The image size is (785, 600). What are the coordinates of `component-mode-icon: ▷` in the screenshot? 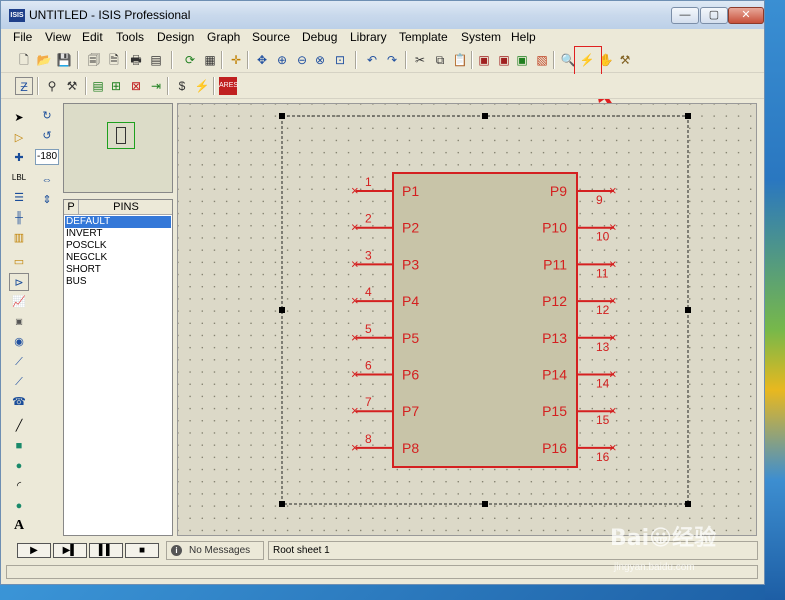 It's located at (19, 138).